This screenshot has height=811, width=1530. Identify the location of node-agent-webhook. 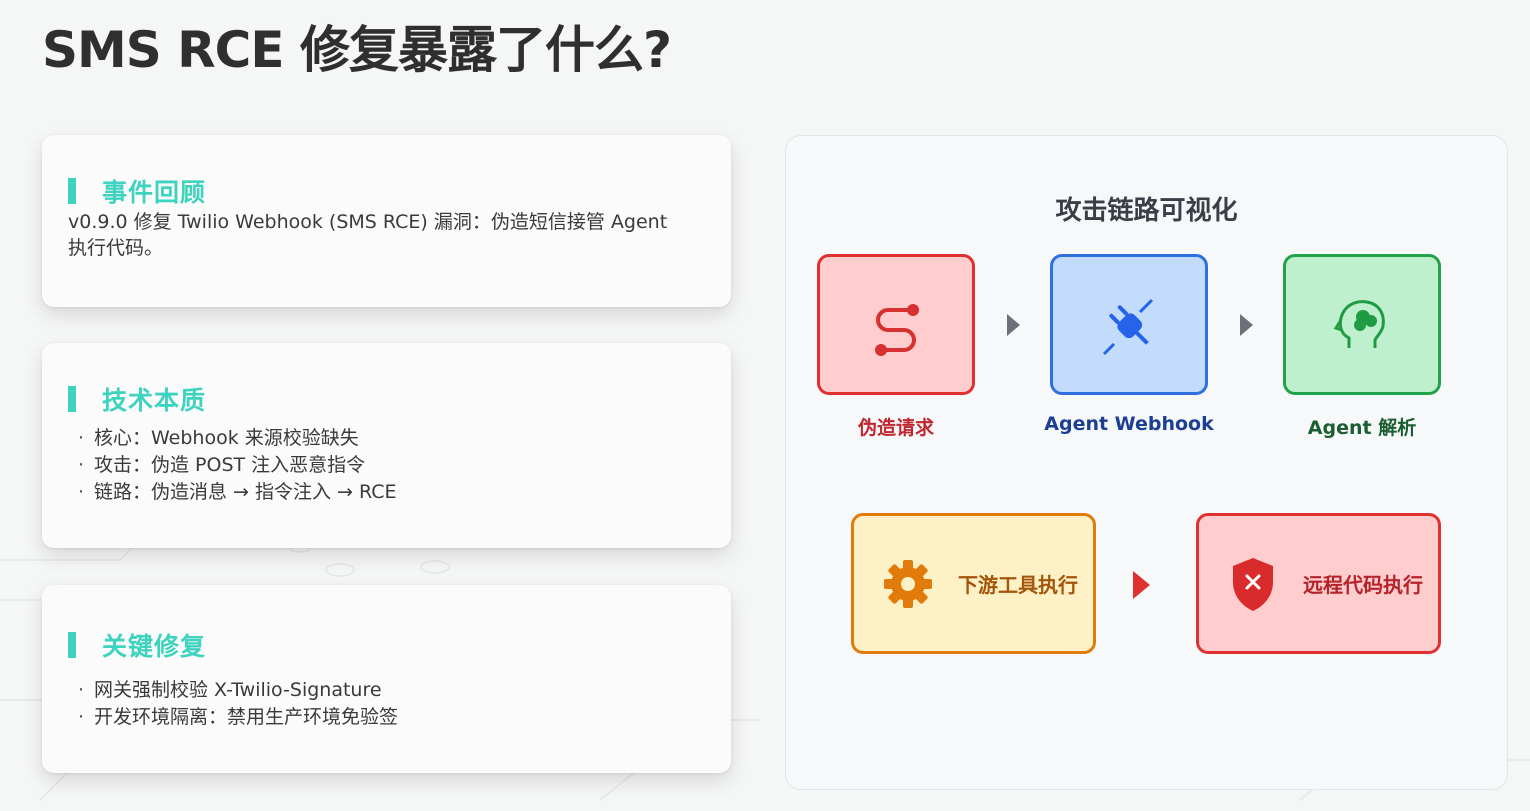
(1129, 324).